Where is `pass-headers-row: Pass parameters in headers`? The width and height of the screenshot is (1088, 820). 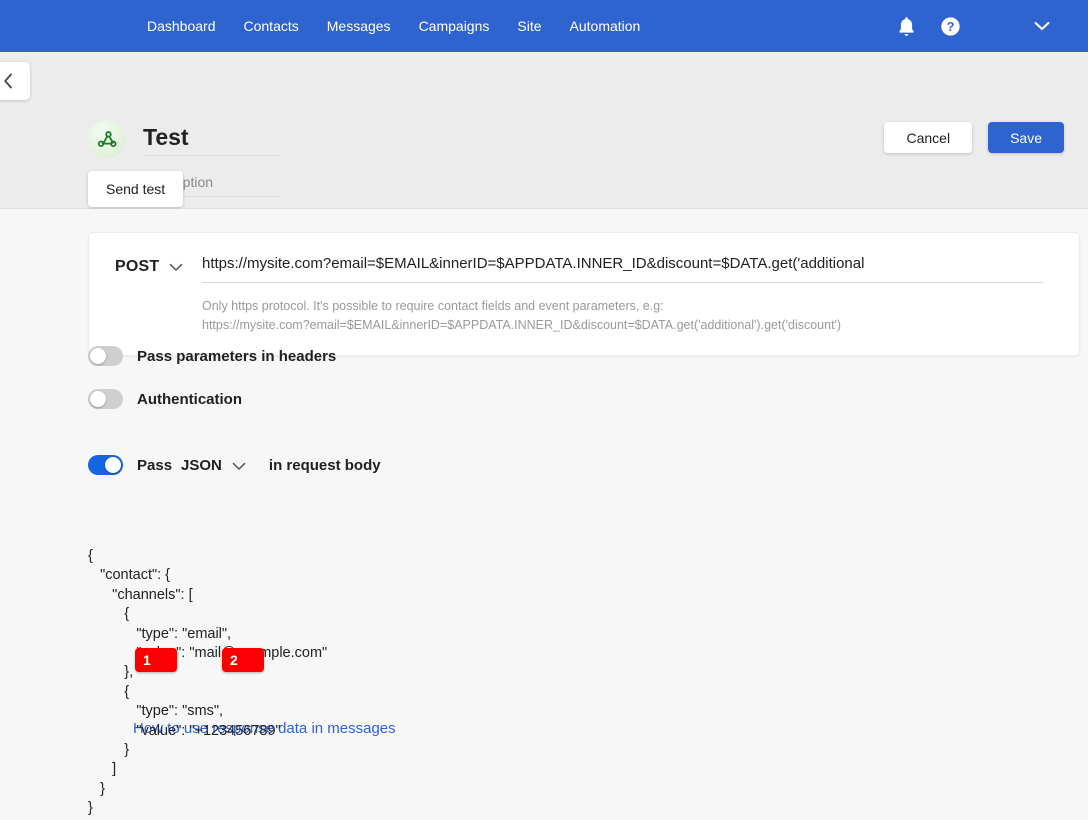 pass-headers-row: Pass parameters in headers is located at coordinates (212, 356).